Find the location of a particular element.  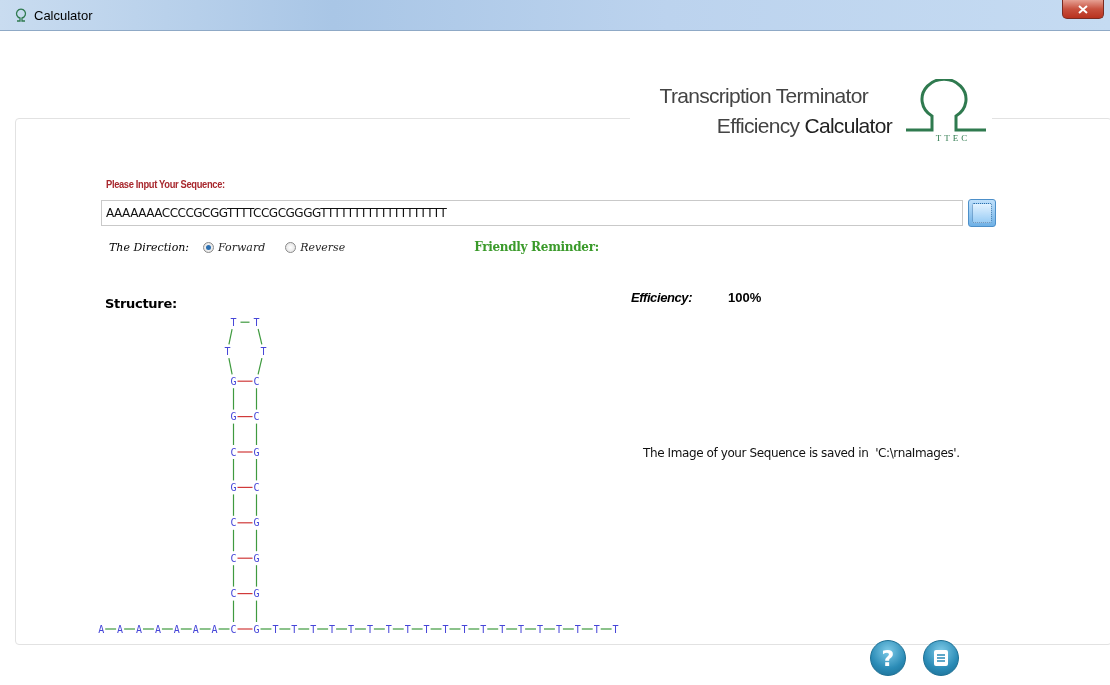

close-button is located at coordinates (1083, 9).